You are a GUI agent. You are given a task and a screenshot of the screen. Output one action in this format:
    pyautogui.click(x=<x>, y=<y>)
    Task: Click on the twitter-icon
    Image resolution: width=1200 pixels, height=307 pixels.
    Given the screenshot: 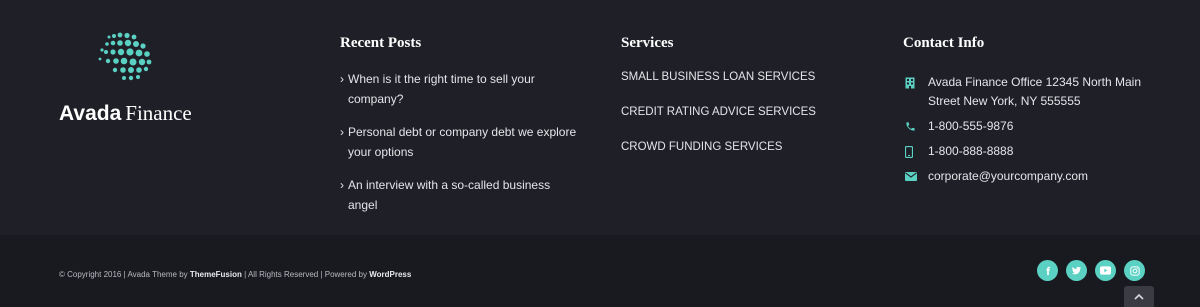 What is the action you would take?
    pyautogui.click(x=1076, y=270)
    